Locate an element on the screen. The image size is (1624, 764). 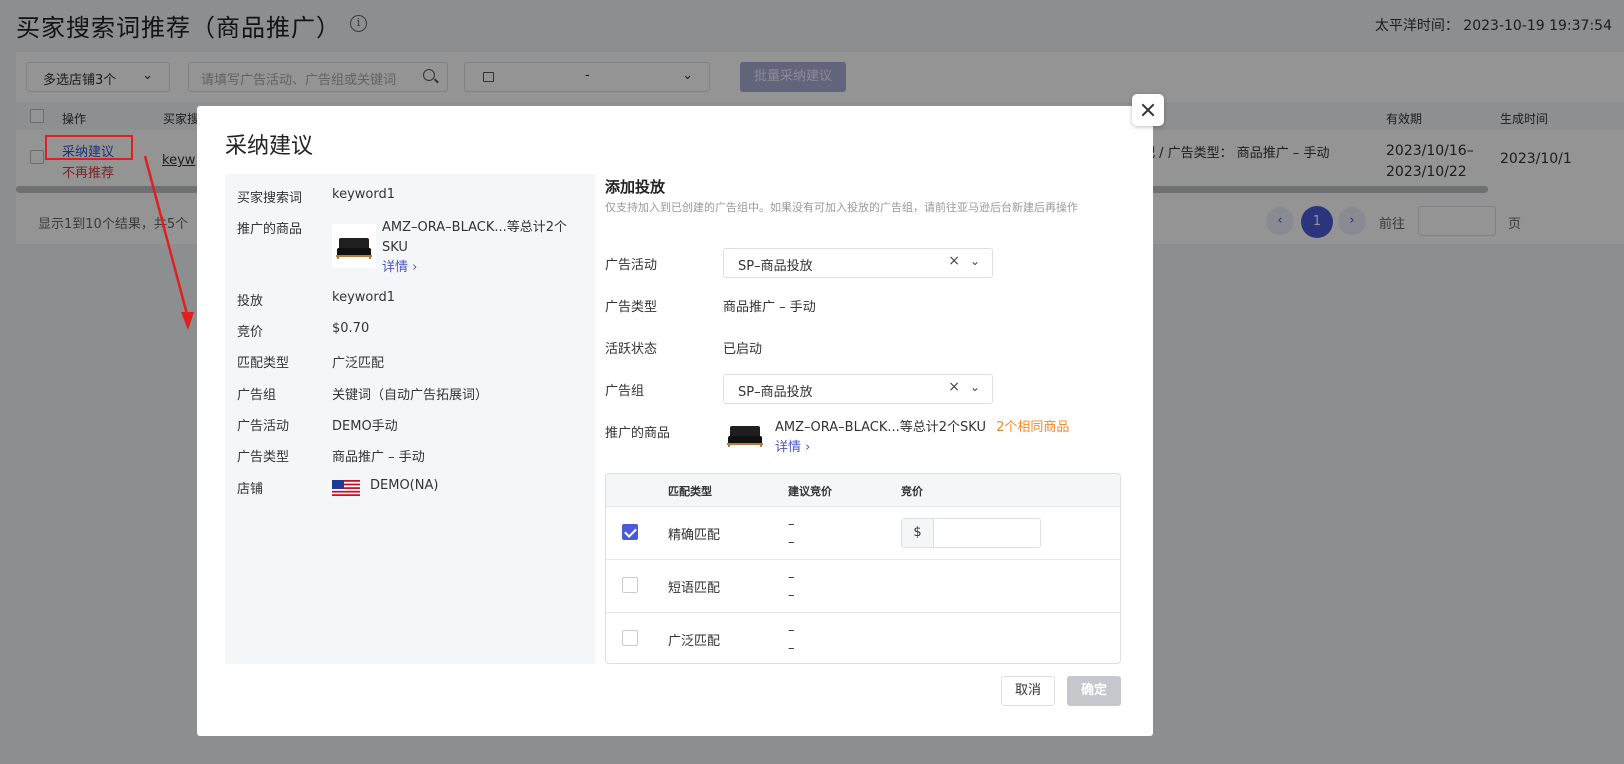
ad-group-select: SP–商品投放 × ⌄ is located at coordinates (858, 389).